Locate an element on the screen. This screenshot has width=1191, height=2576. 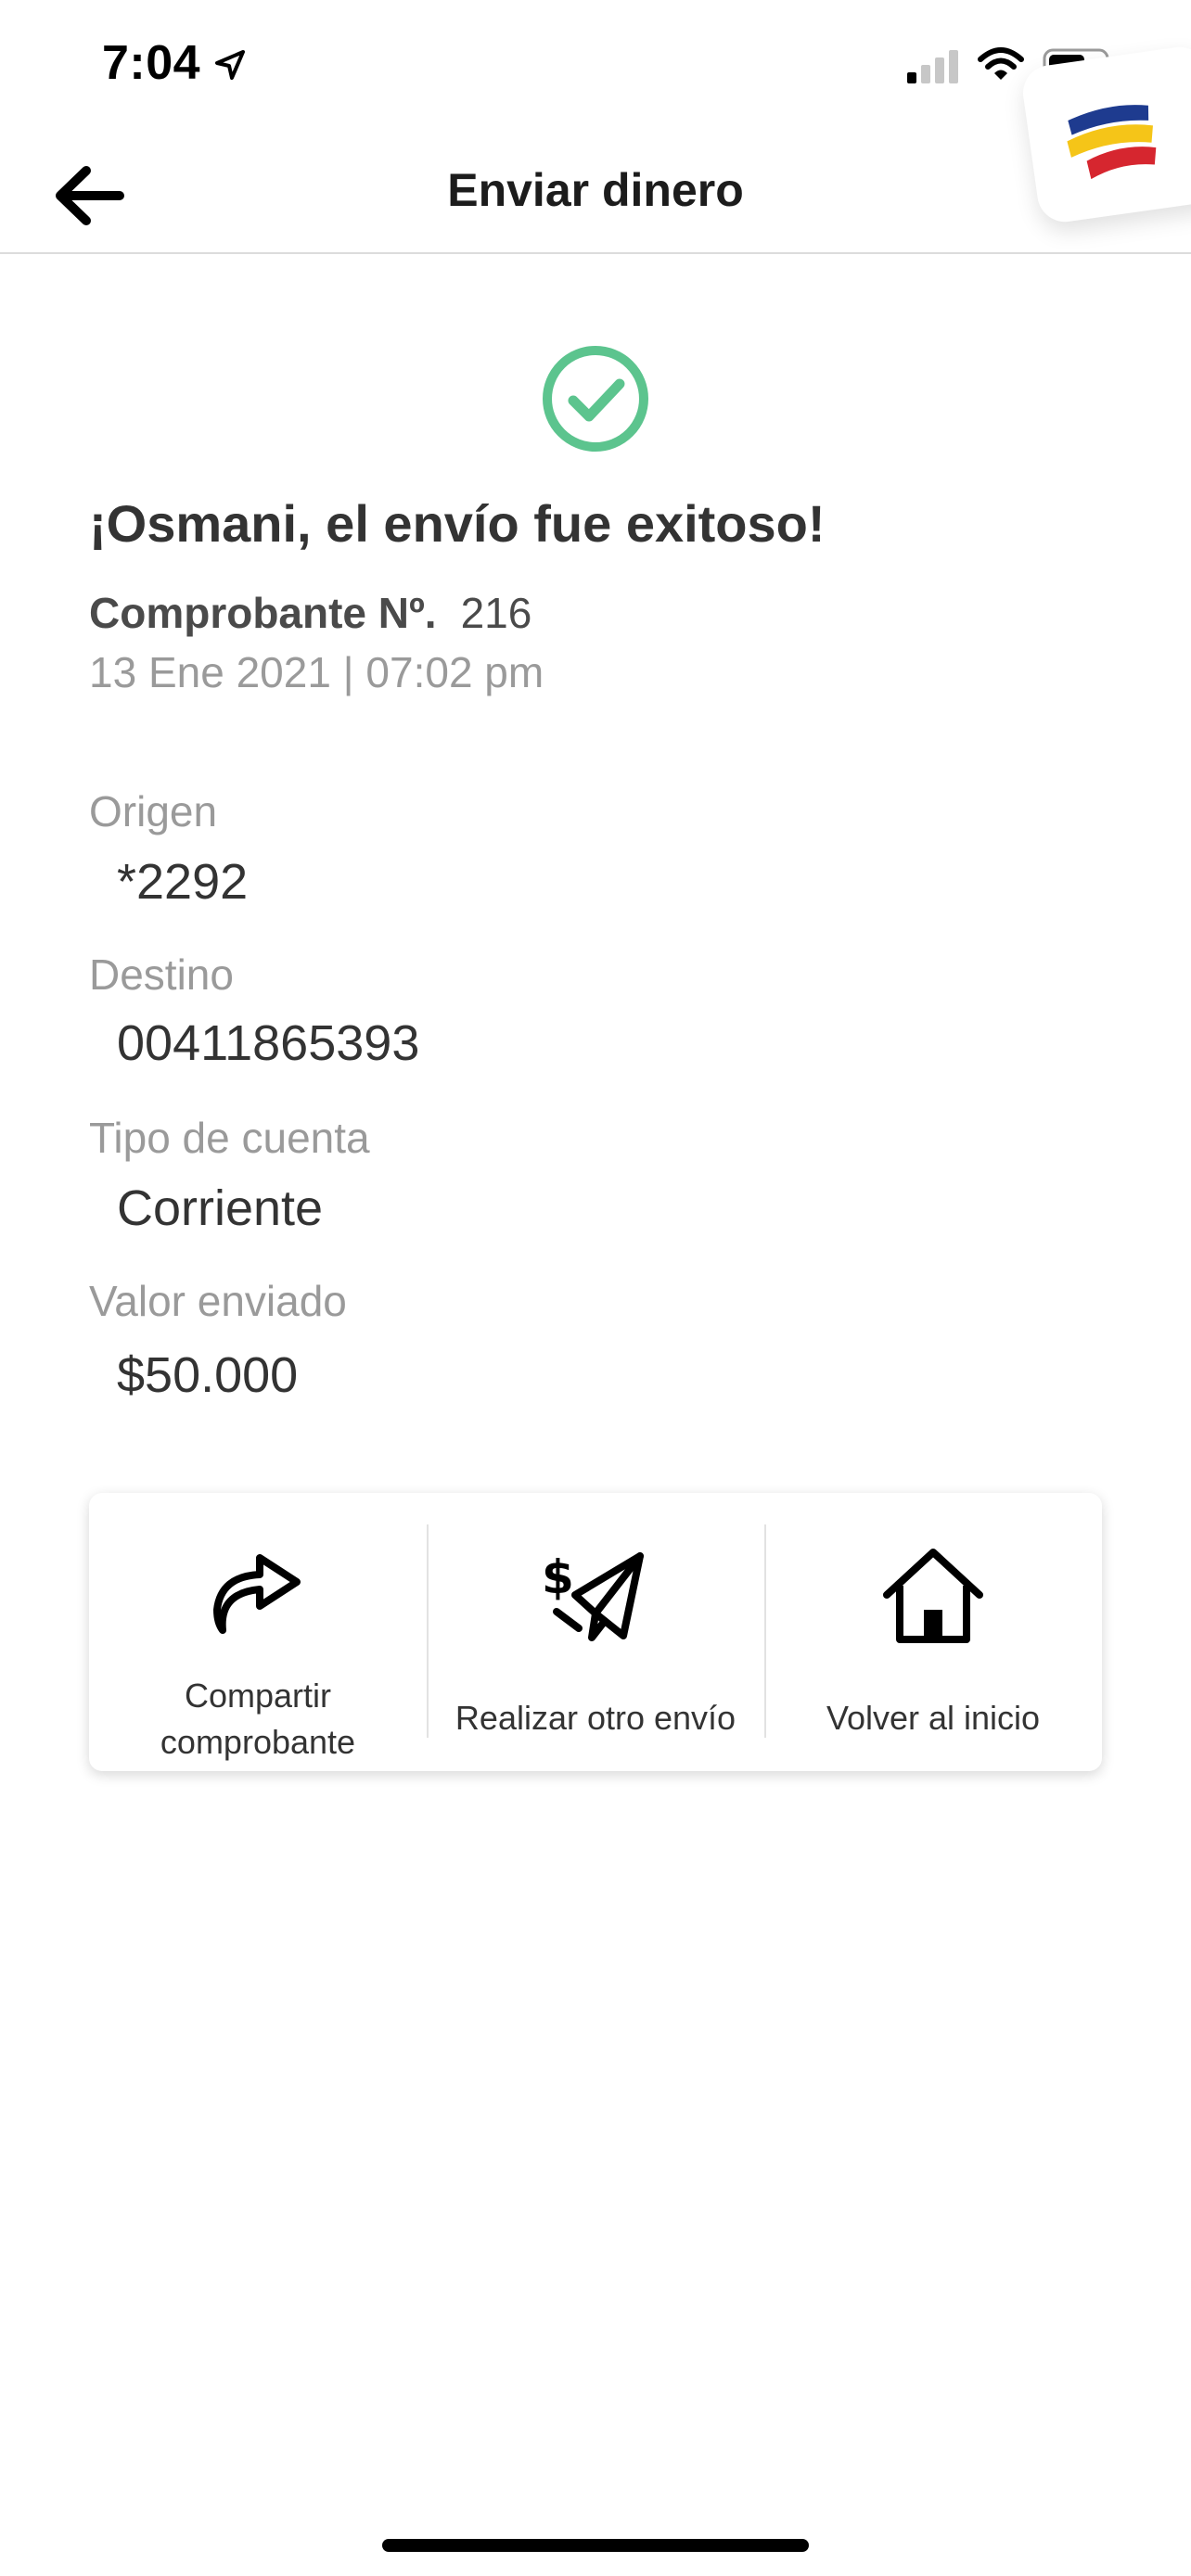
location-arrow-icon is located at coordinates (230, 65).